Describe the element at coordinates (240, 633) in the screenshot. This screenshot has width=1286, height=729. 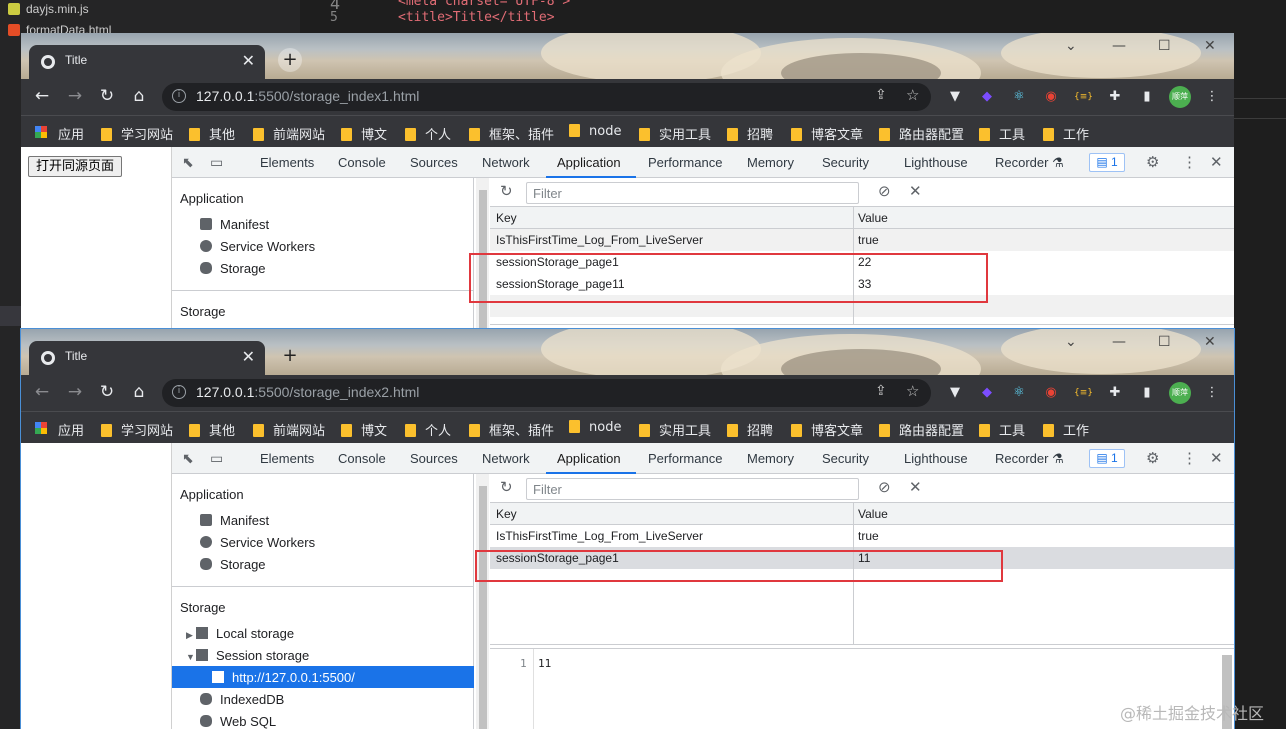
I see `sidebar-item-local-storage: ▶ Local storage` at that location.